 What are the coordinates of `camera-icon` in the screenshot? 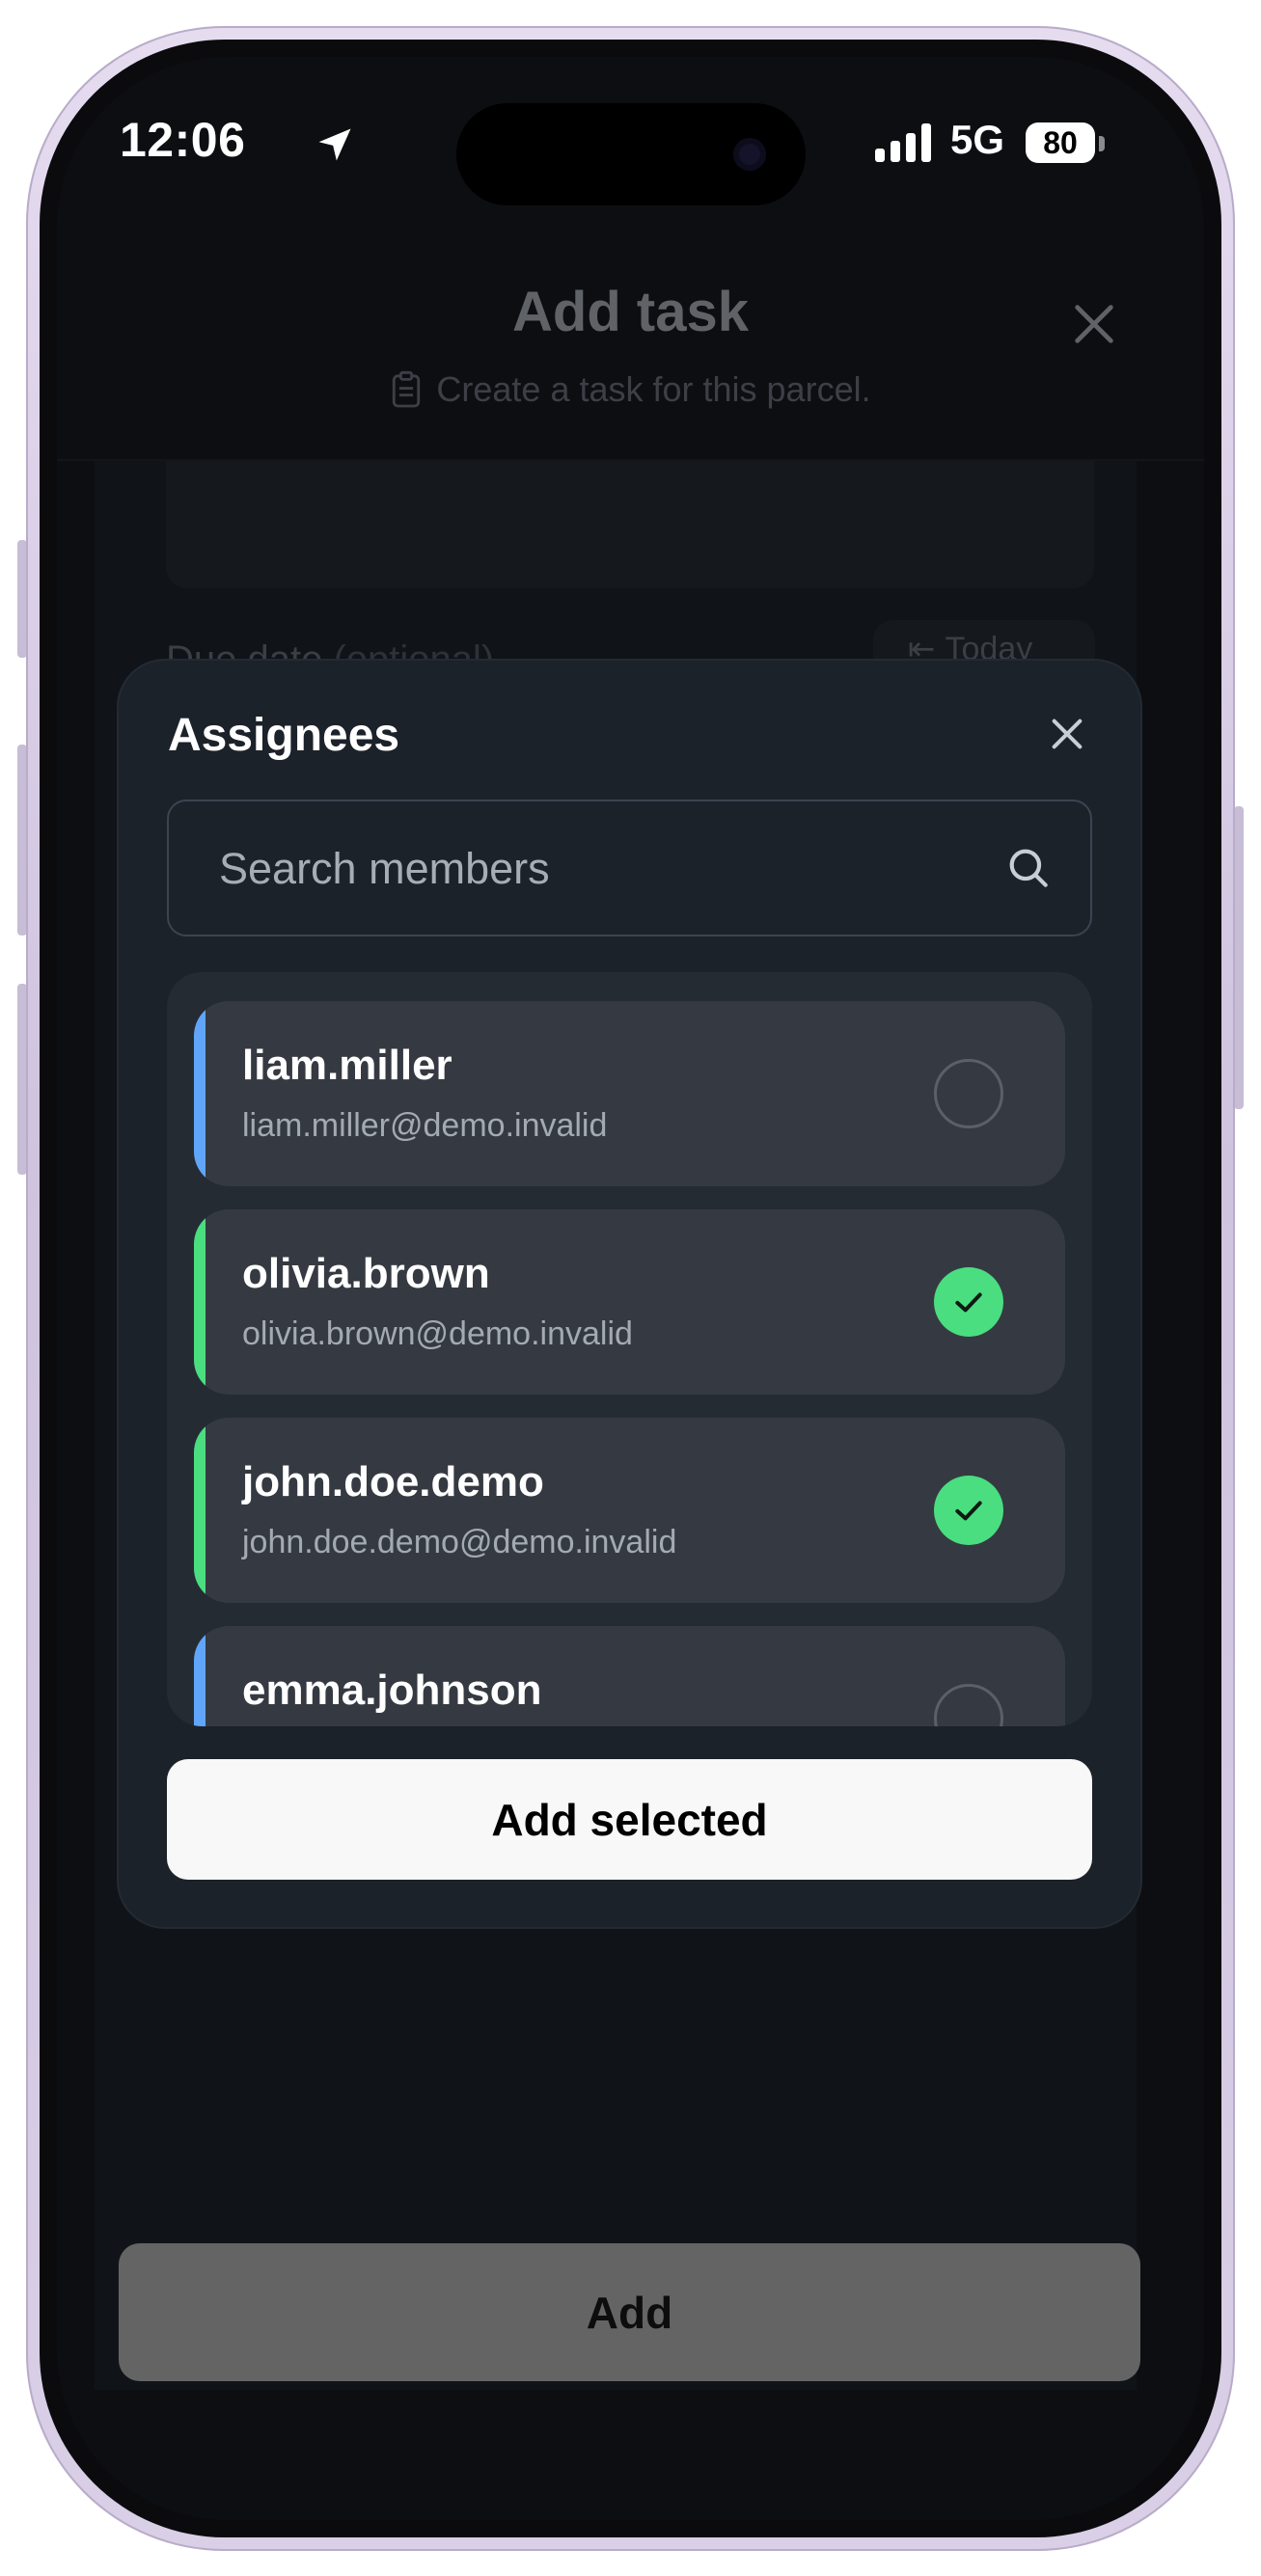 It's located at (750, 154).